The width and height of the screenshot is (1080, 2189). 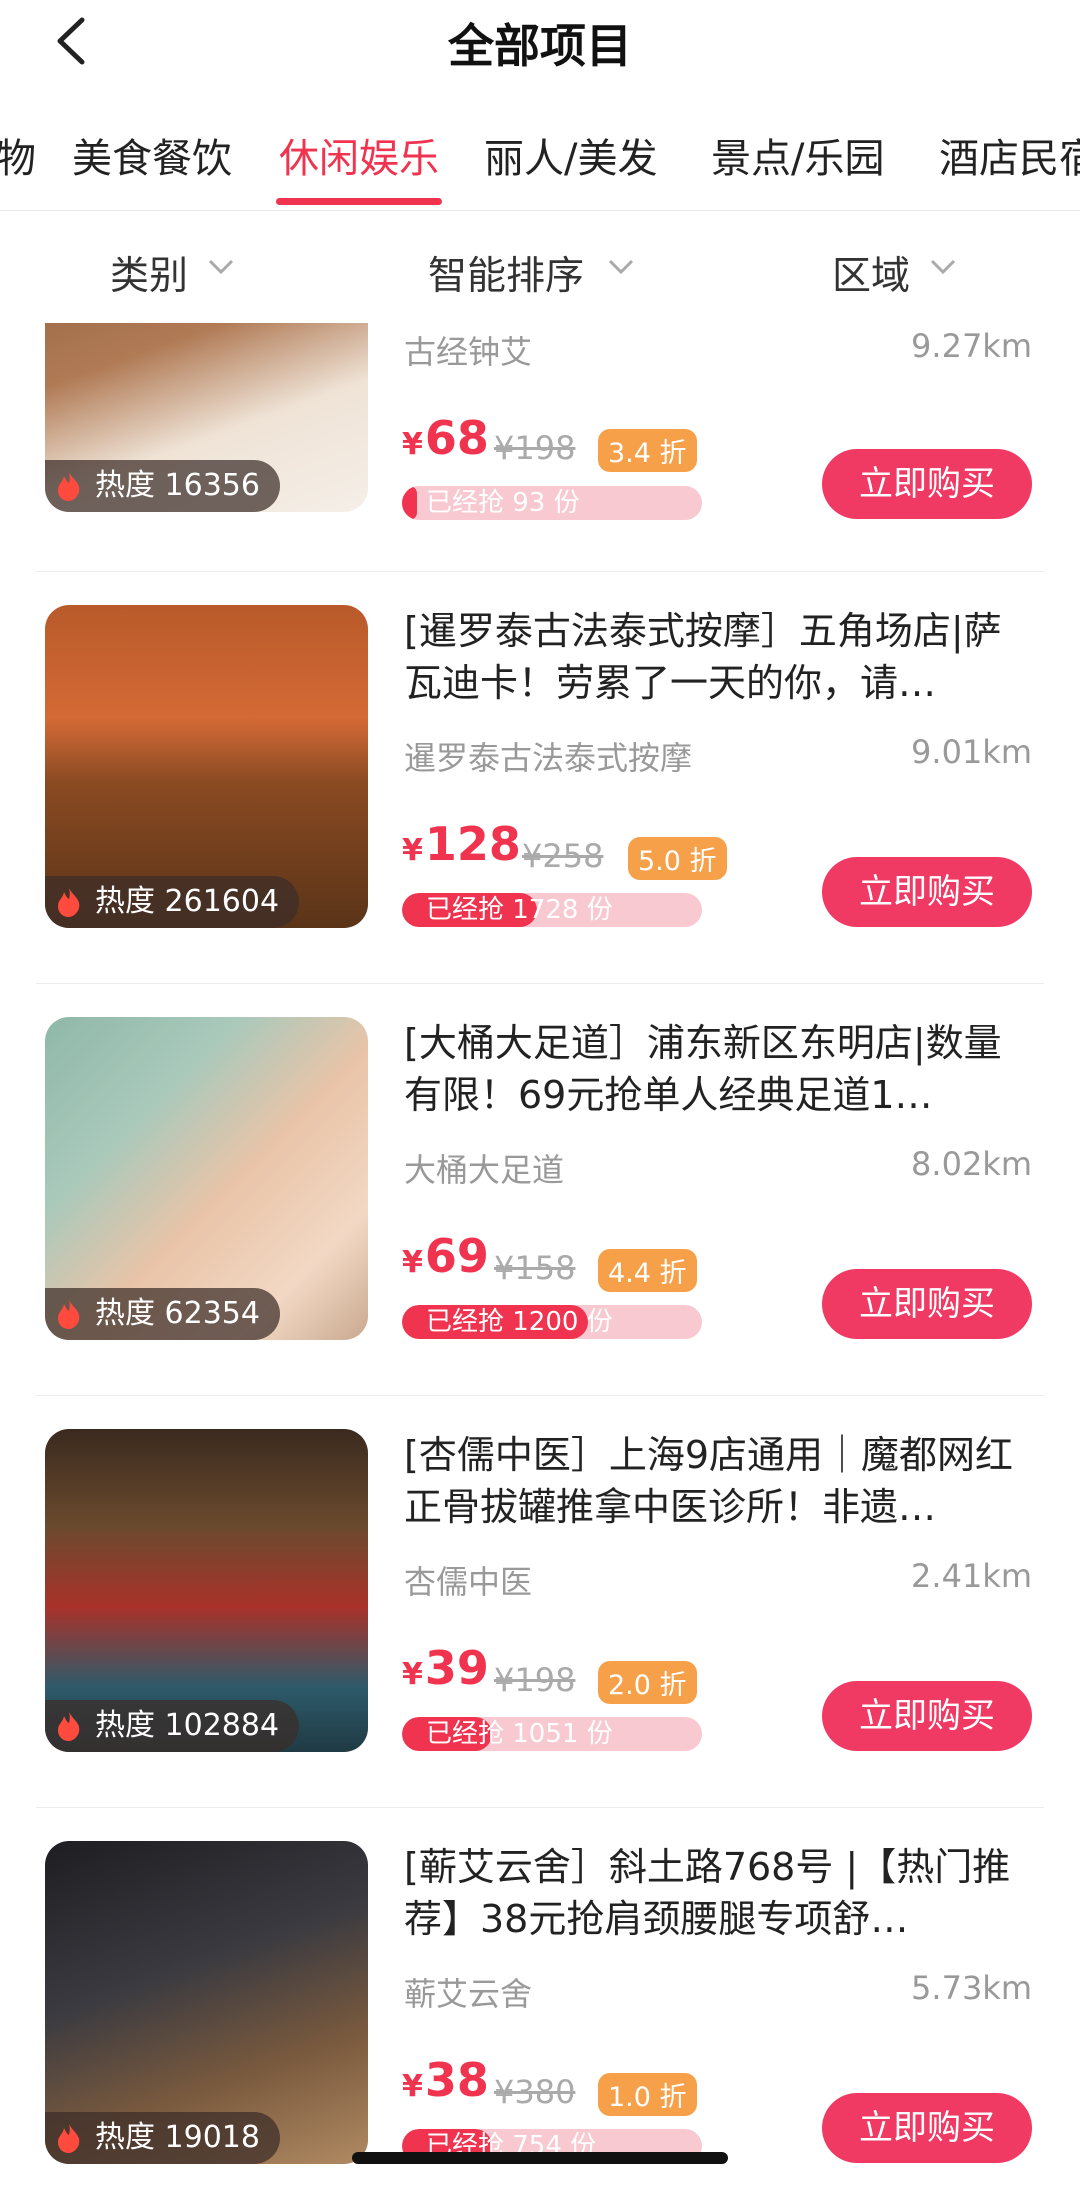 What do you see at coordinates (503, 503) in the screenshot?
I see `sold-count: 已经抢 93 份` at bounding box center [503, 503].